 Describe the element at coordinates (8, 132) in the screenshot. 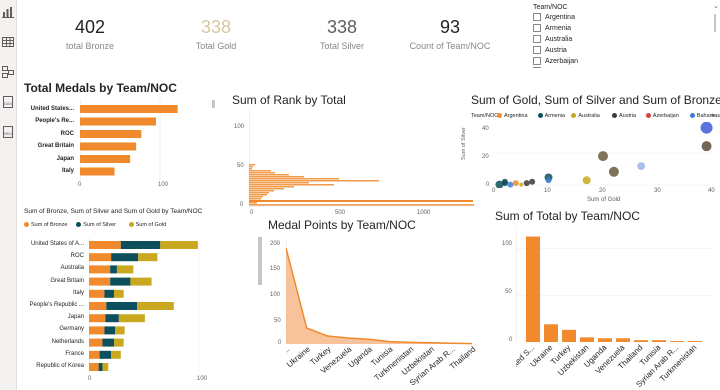

I see `tmdl-view-icon: TMDL` at that location.